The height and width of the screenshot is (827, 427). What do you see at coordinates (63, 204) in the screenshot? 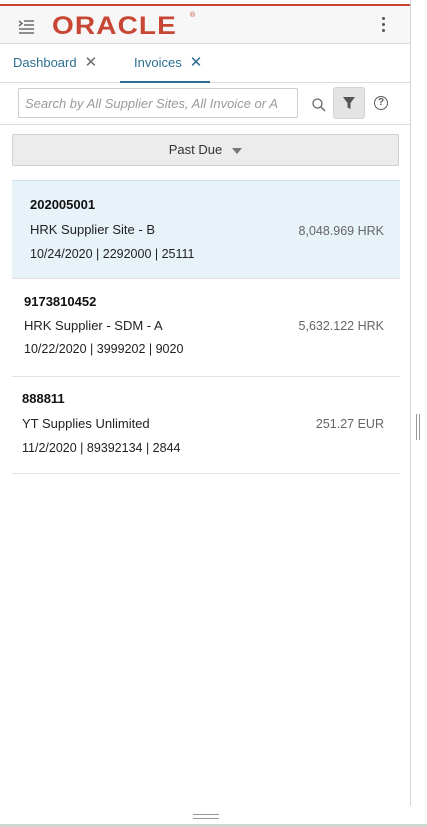
I see `invoice-number: 202005001` at bounding box center [63, 204].